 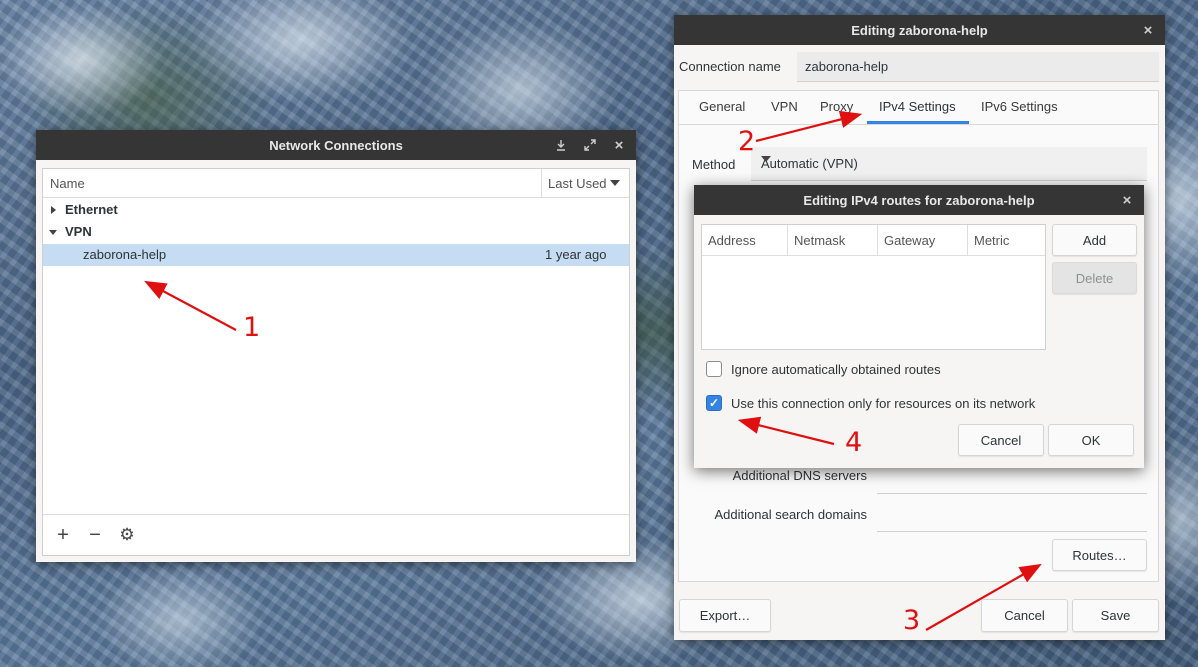 I want to click on list-header: Name Last Used, so click(x=336, y=183).